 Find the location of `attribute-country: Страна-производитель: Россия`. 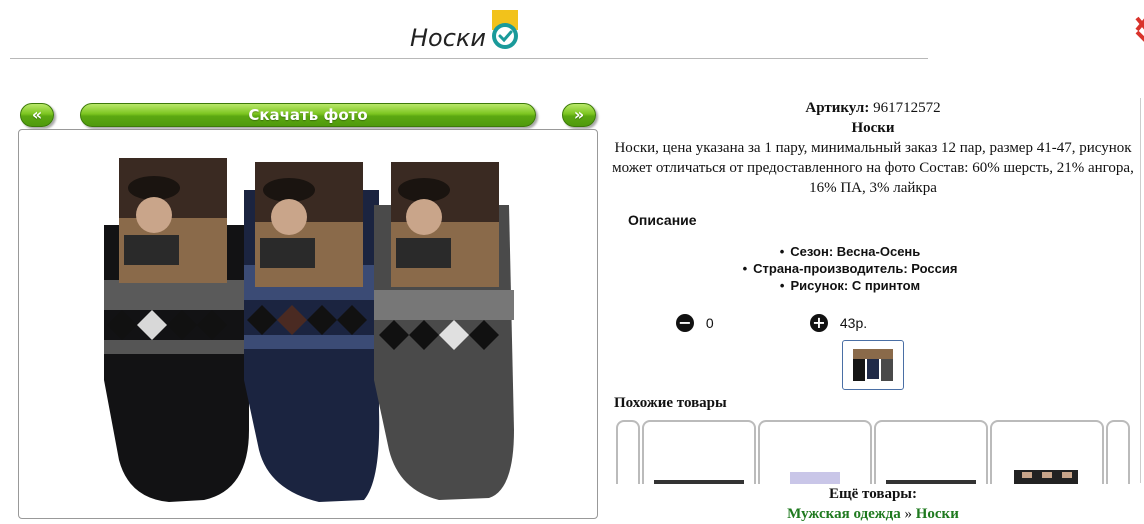

attribute-country: Страна-производитель: Россия is located at coordinates (850, 268).